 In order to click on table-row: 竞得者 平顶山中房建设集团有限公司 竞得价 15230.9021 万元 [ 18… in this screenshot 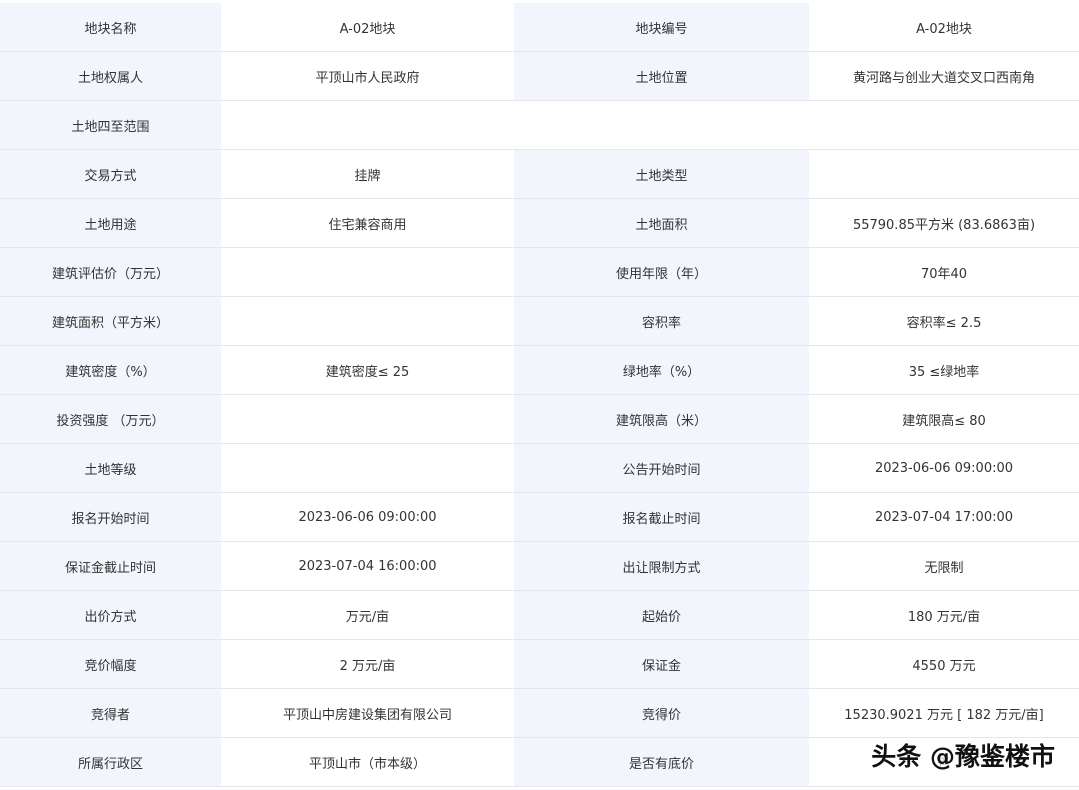, I will do `click(539, 713)`.